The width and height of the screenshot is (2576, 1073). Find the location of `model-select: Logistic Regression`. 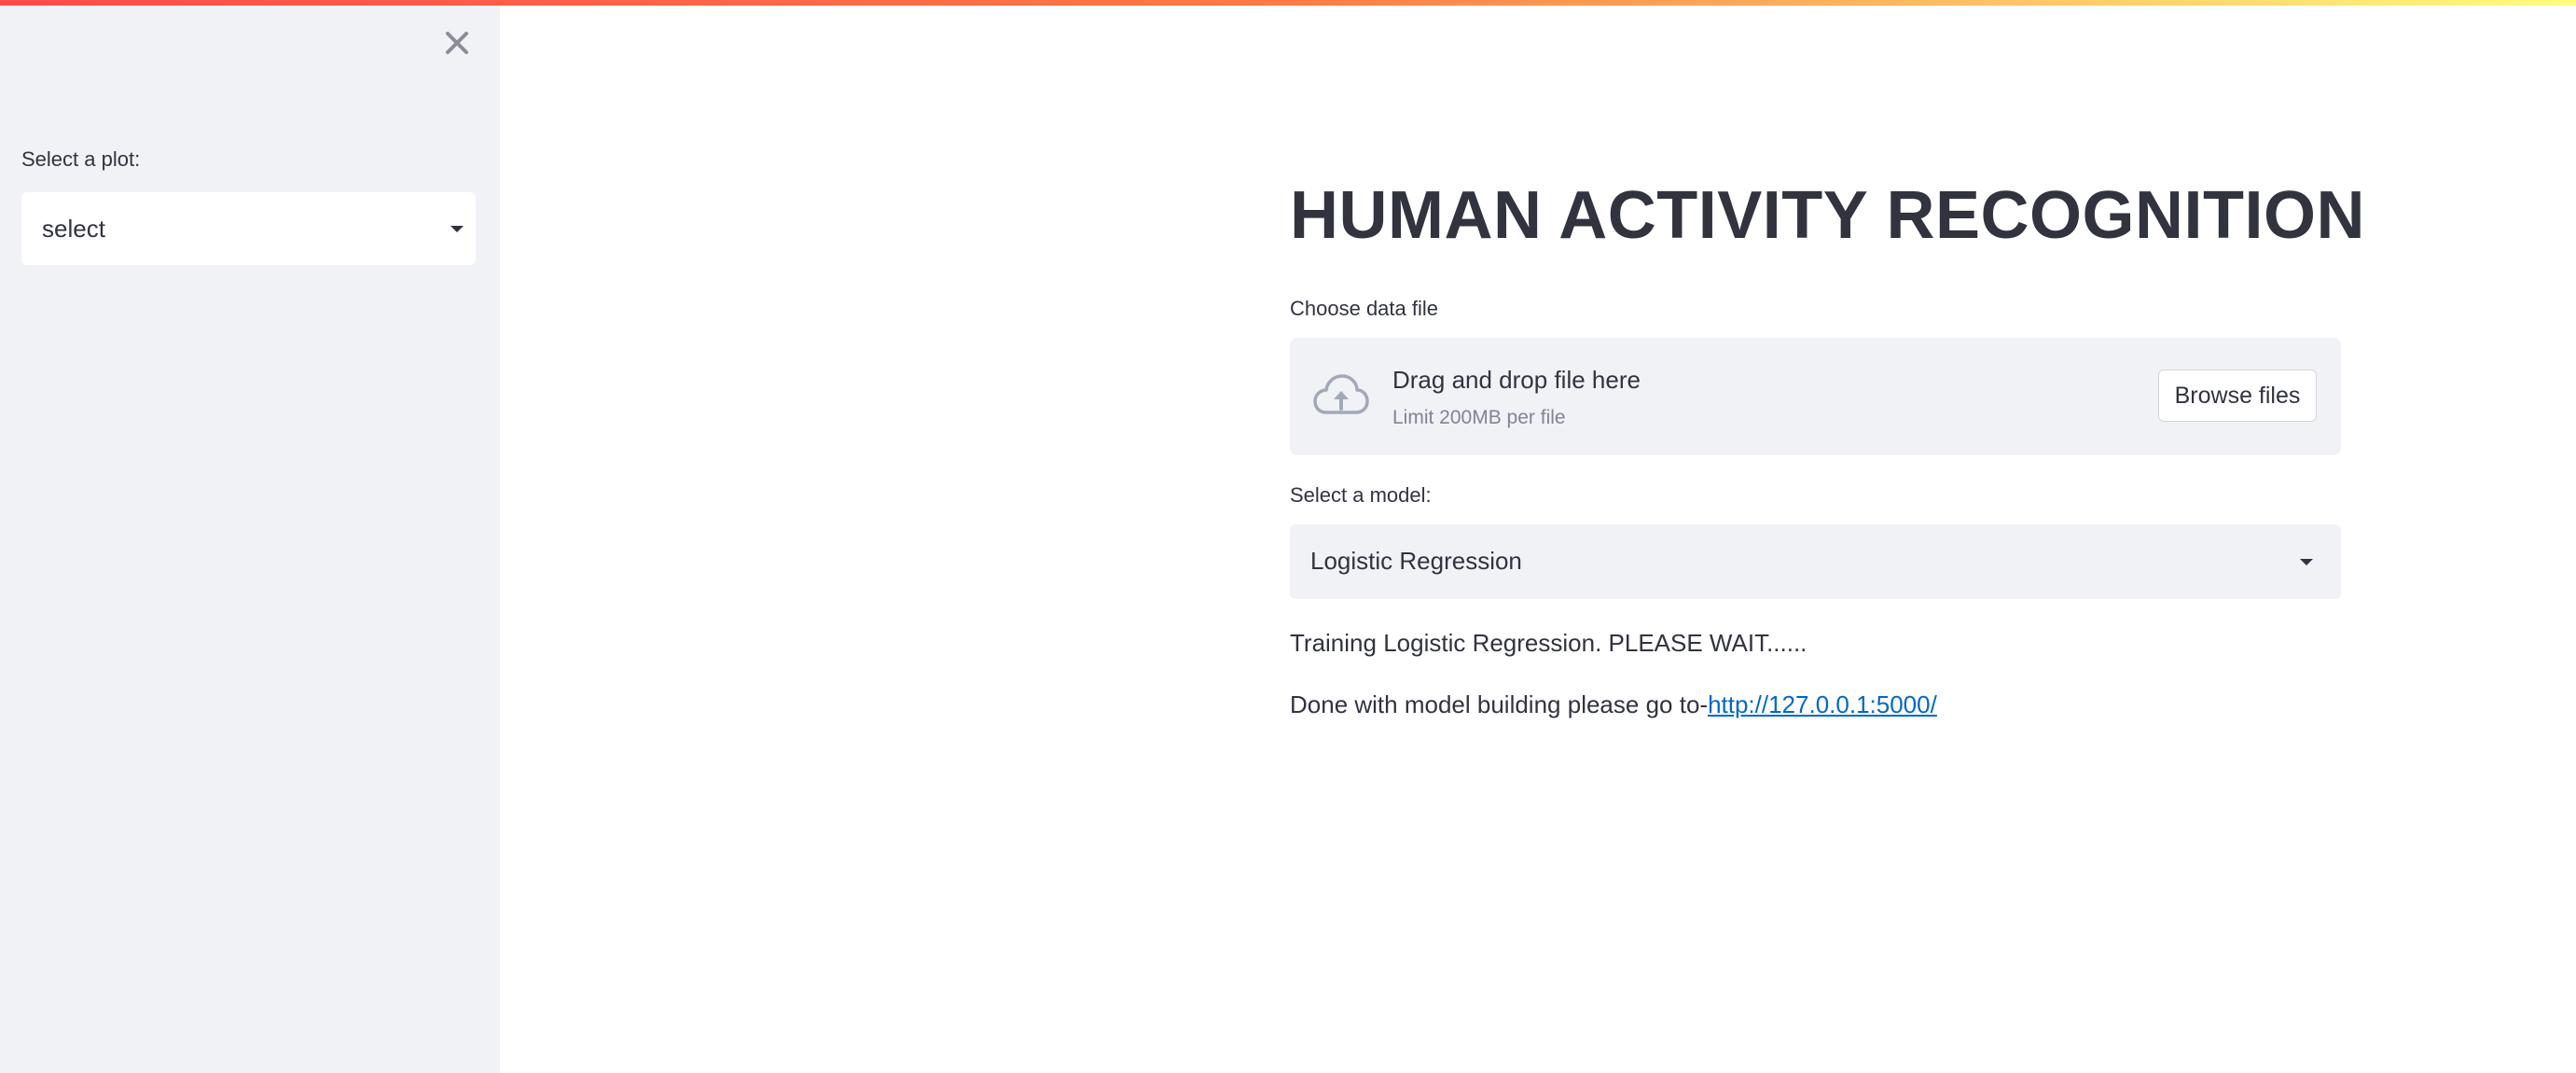

model-select: Logistic Regression is located at coordinates (1815, 561).